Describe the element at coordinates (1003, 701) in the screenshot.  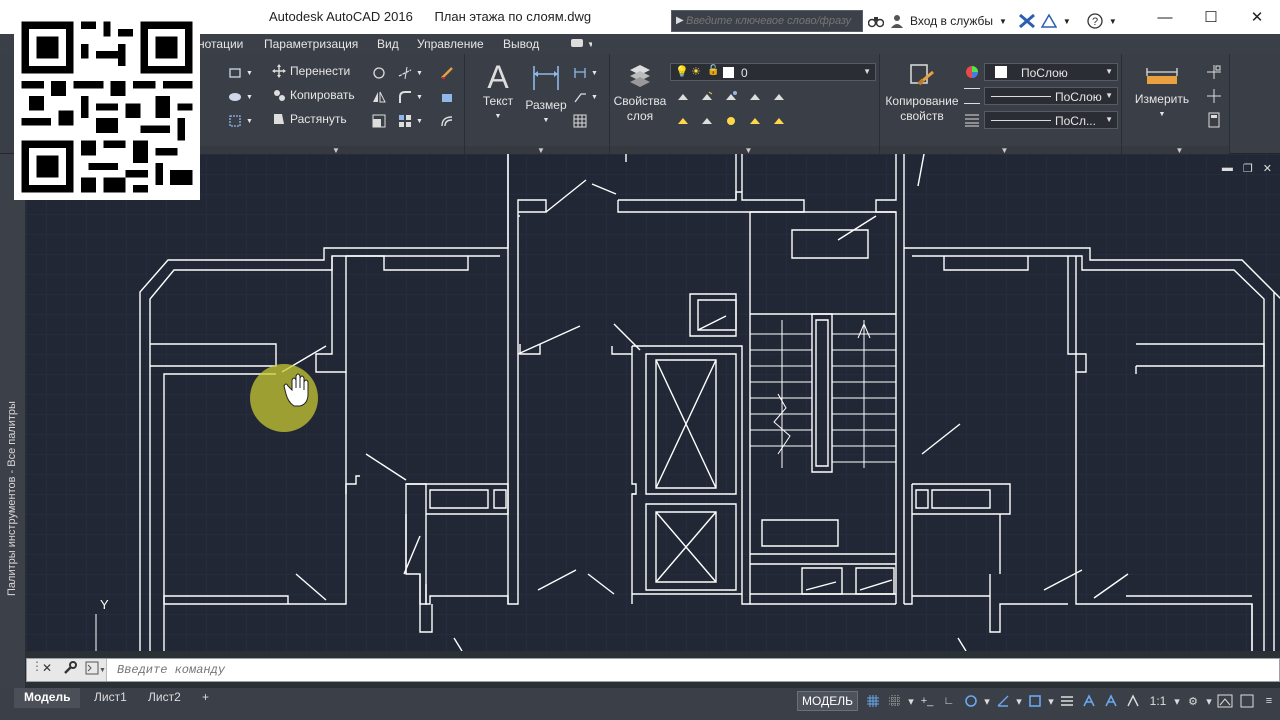
I see `isodraft-icon` at that location.